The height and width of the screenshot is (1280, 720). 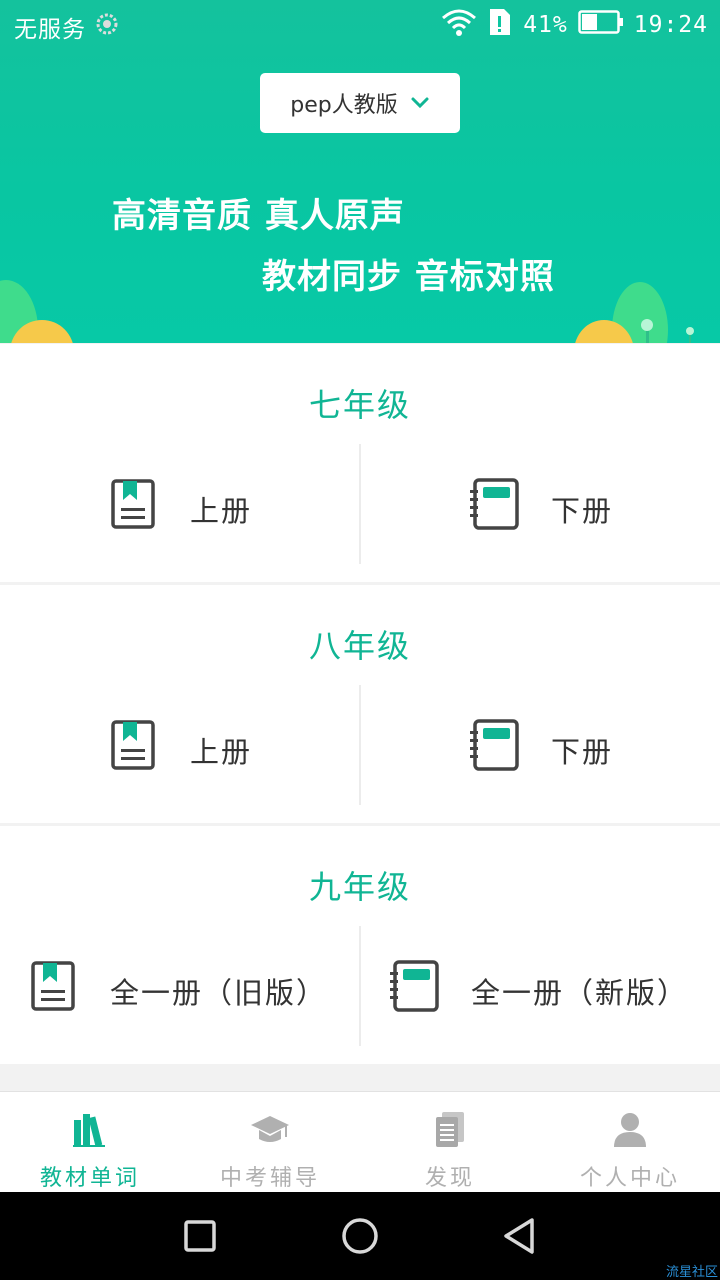 I want to click on status-bar: 无服务 41% 19:24, so click(x=360, y=25).